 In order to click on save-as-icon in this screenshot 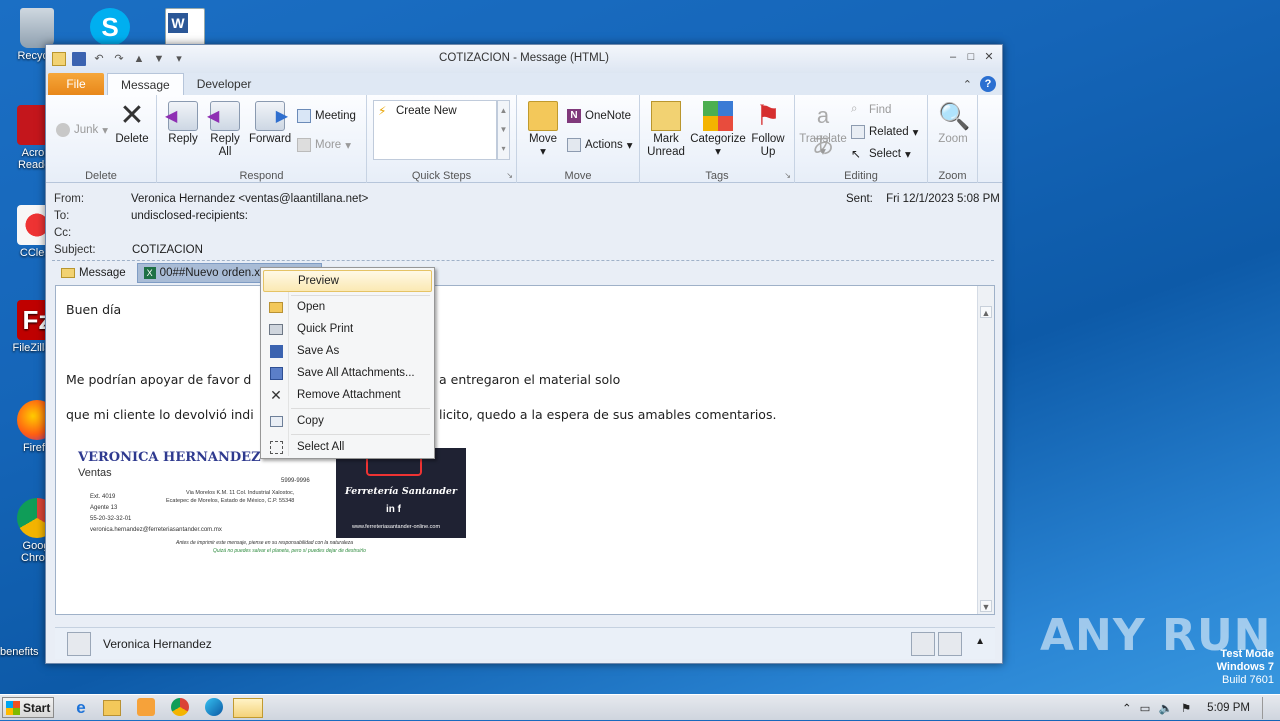, I will do `click(276, 351)`.